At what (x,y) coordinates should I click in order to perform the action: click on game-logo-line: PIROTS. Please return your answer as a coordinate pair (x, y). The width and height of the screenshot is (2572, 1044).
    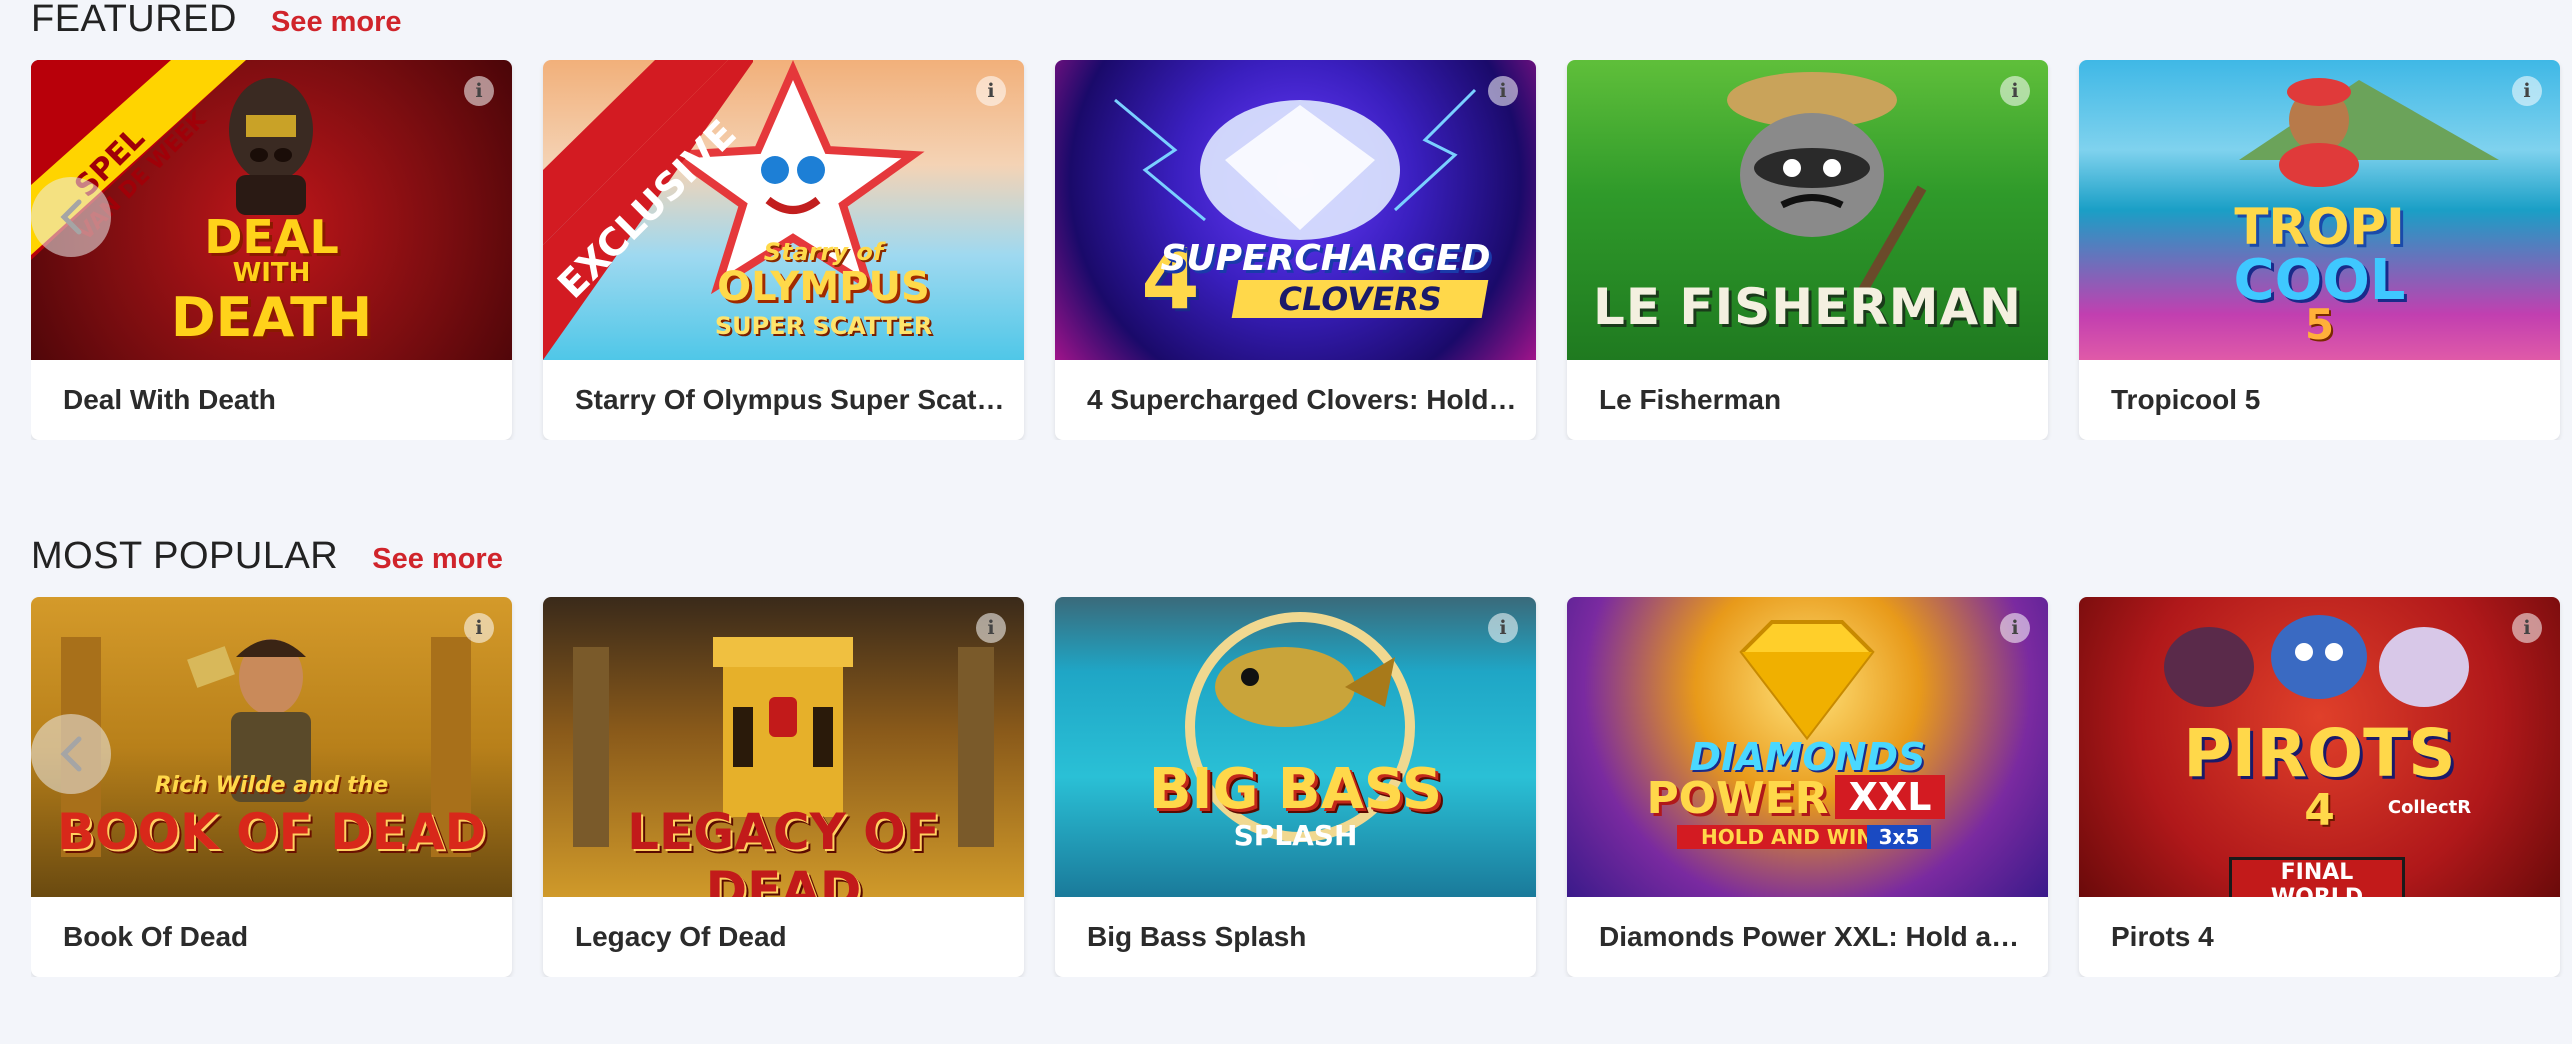
    Looking at the image, I should click on (2319, 753).